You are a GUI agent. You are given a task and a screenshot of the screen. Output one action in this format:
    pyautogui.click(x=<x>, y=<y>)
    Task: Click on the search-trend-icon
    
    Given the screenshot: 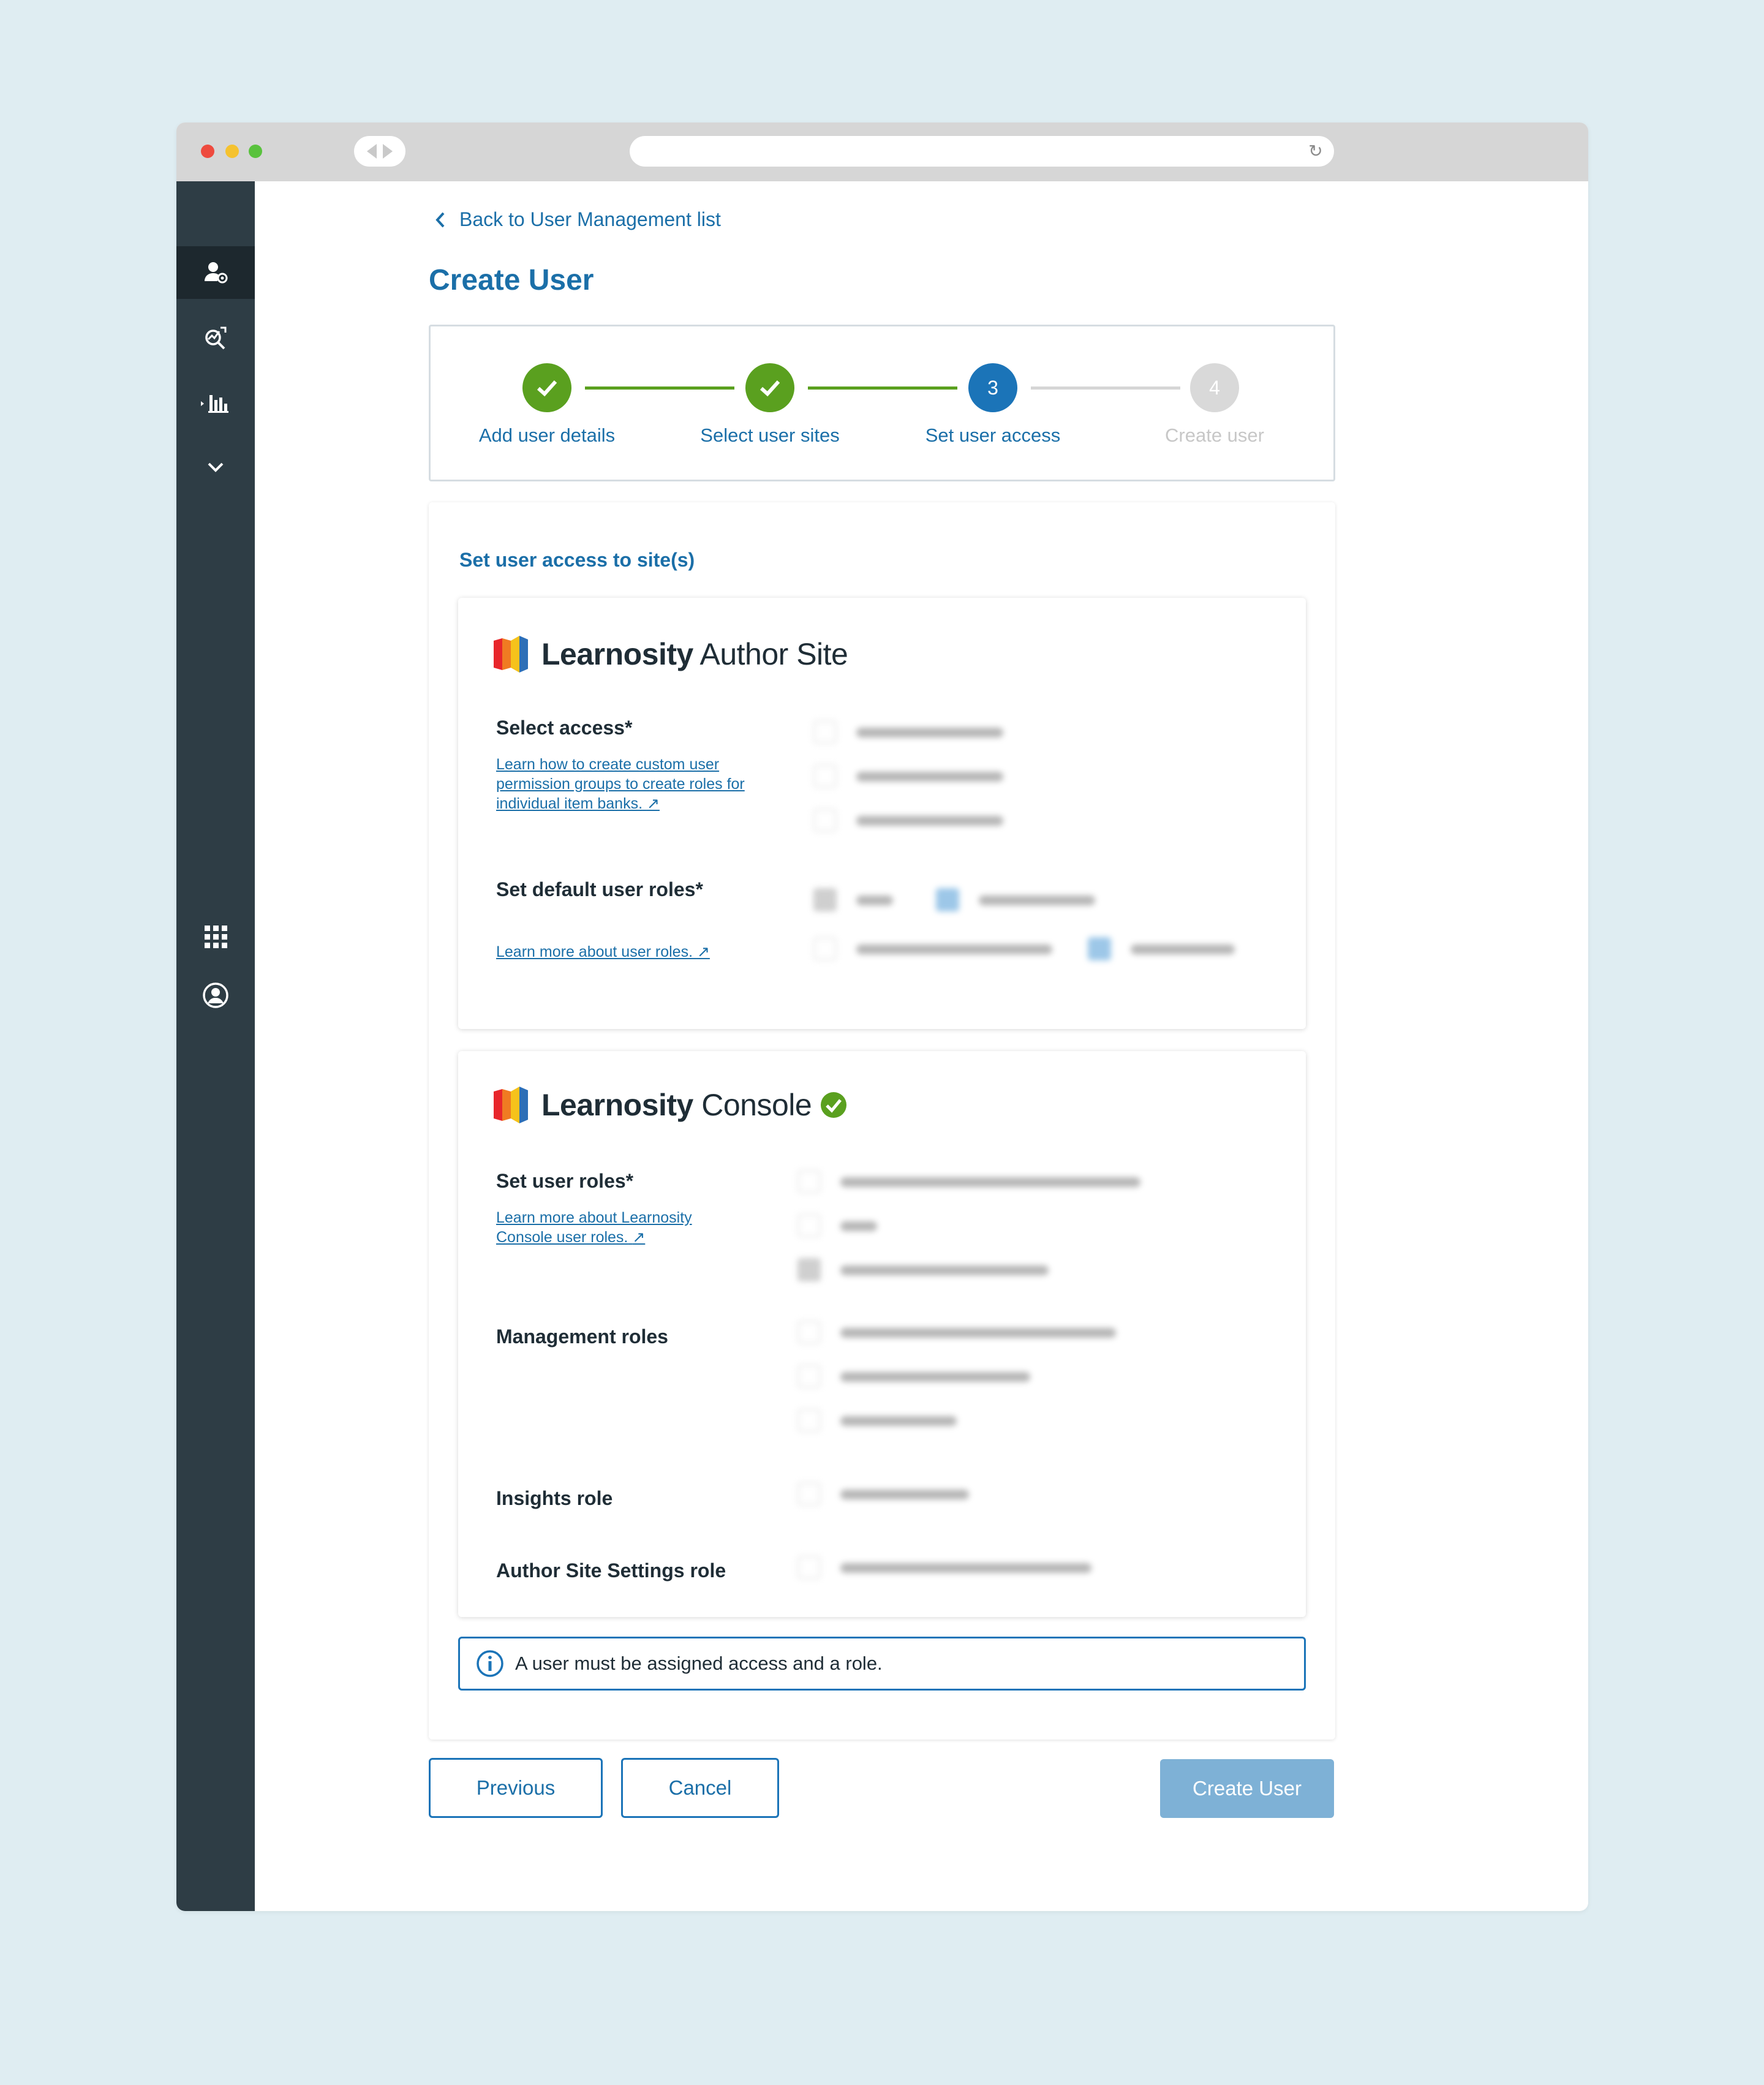 What is the action you would take?
    pyautogui.click(x=216, y=338)
    